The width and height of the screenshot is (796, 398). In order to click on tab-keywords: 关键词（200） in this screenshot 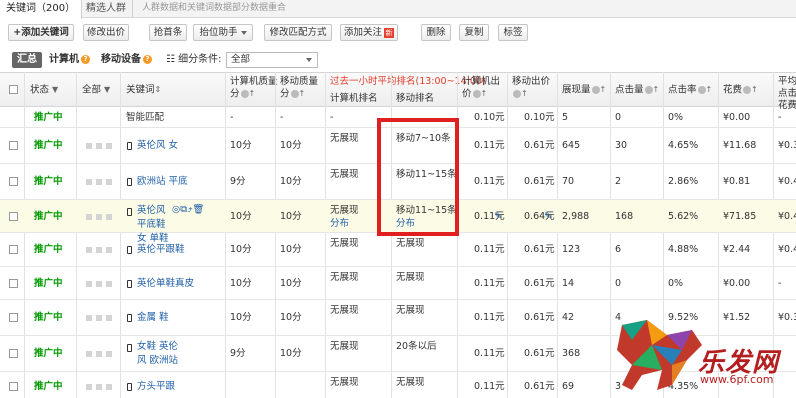, I will do `click(41, 9)`.